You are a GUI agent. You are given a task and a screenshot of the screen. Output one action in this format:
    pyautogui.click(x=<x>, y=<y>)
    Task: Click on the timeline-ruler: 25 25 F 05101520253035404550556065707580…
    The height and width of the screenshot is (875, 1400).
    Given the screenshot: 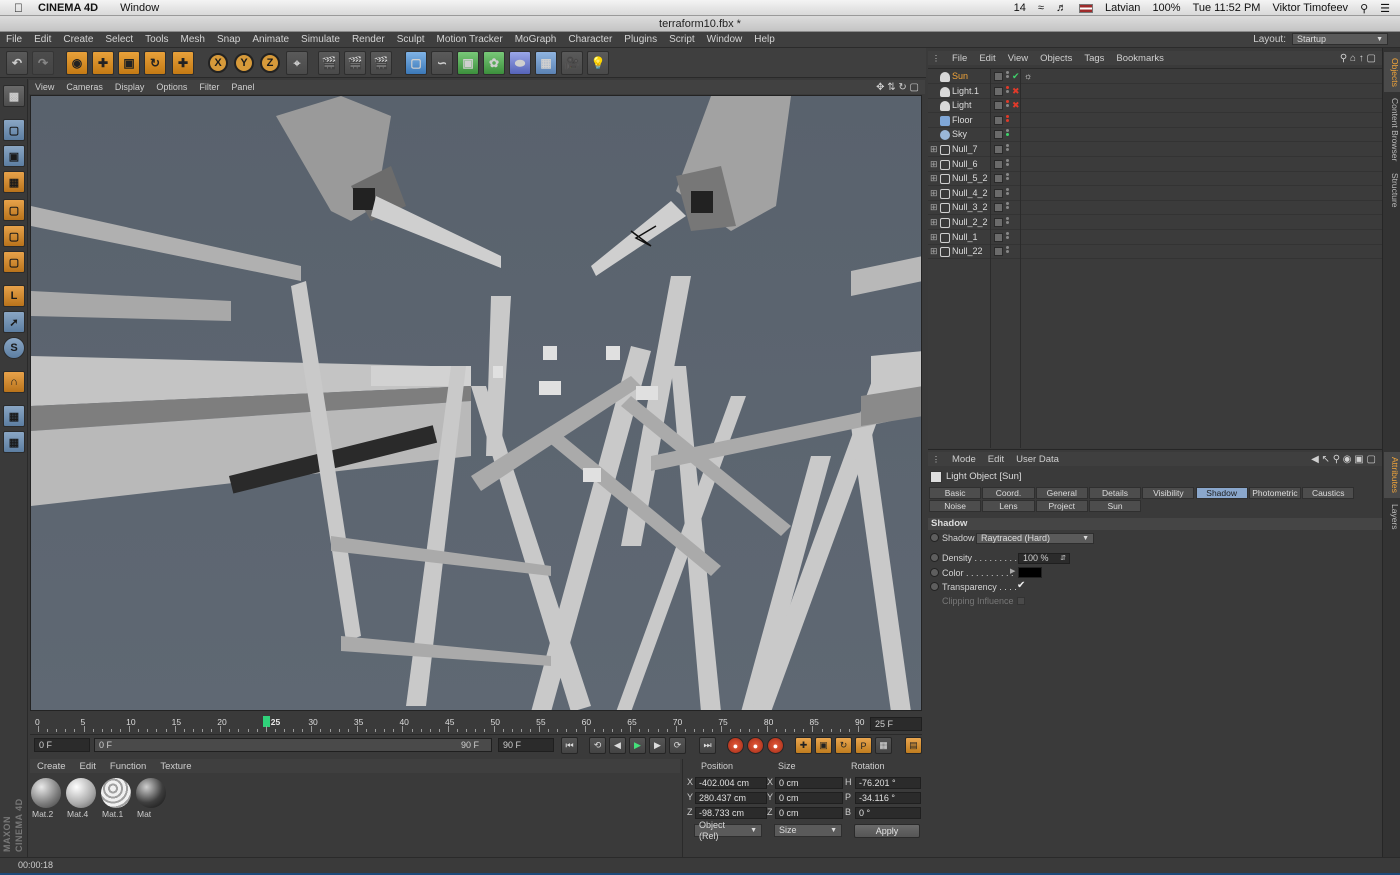 What is the action you would take?
    pyautogui.click(x=476, y=724)
    